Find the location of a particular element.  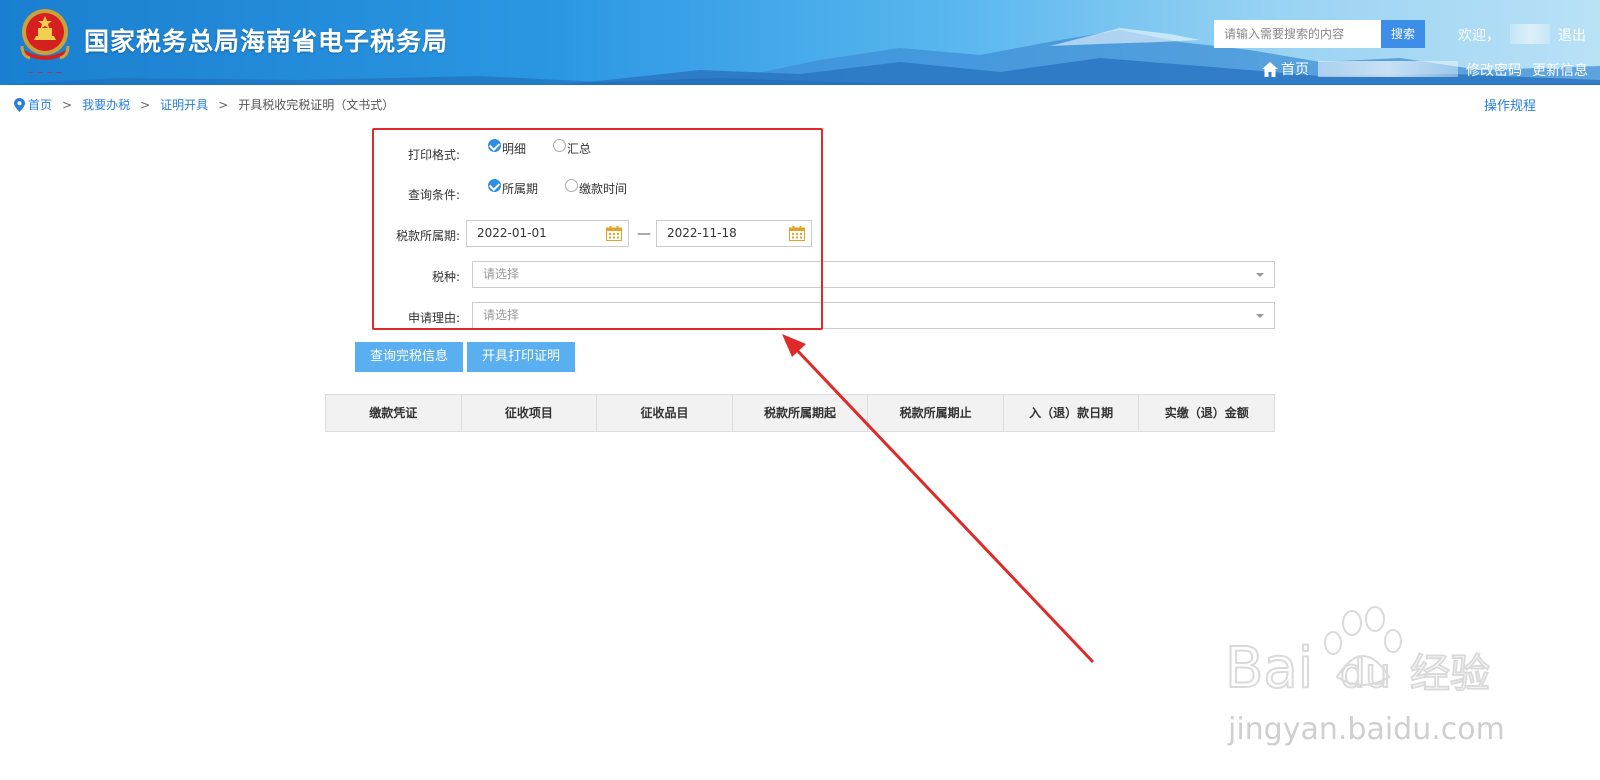

column-header: 税款所属期起 is located at coordinates (801, 413).